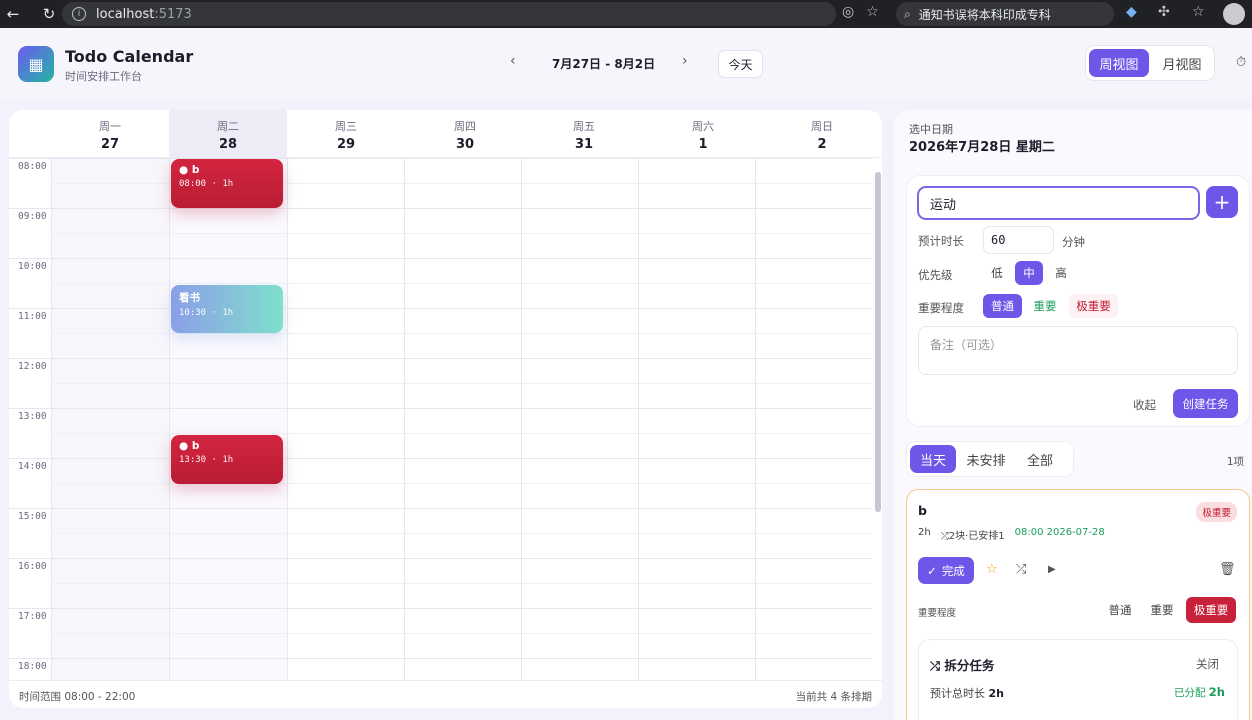 Image resolution: width=1252 pixels, height=720 pixels. I want to click on split-total: 预计总时长 2h, so click(967, 693).